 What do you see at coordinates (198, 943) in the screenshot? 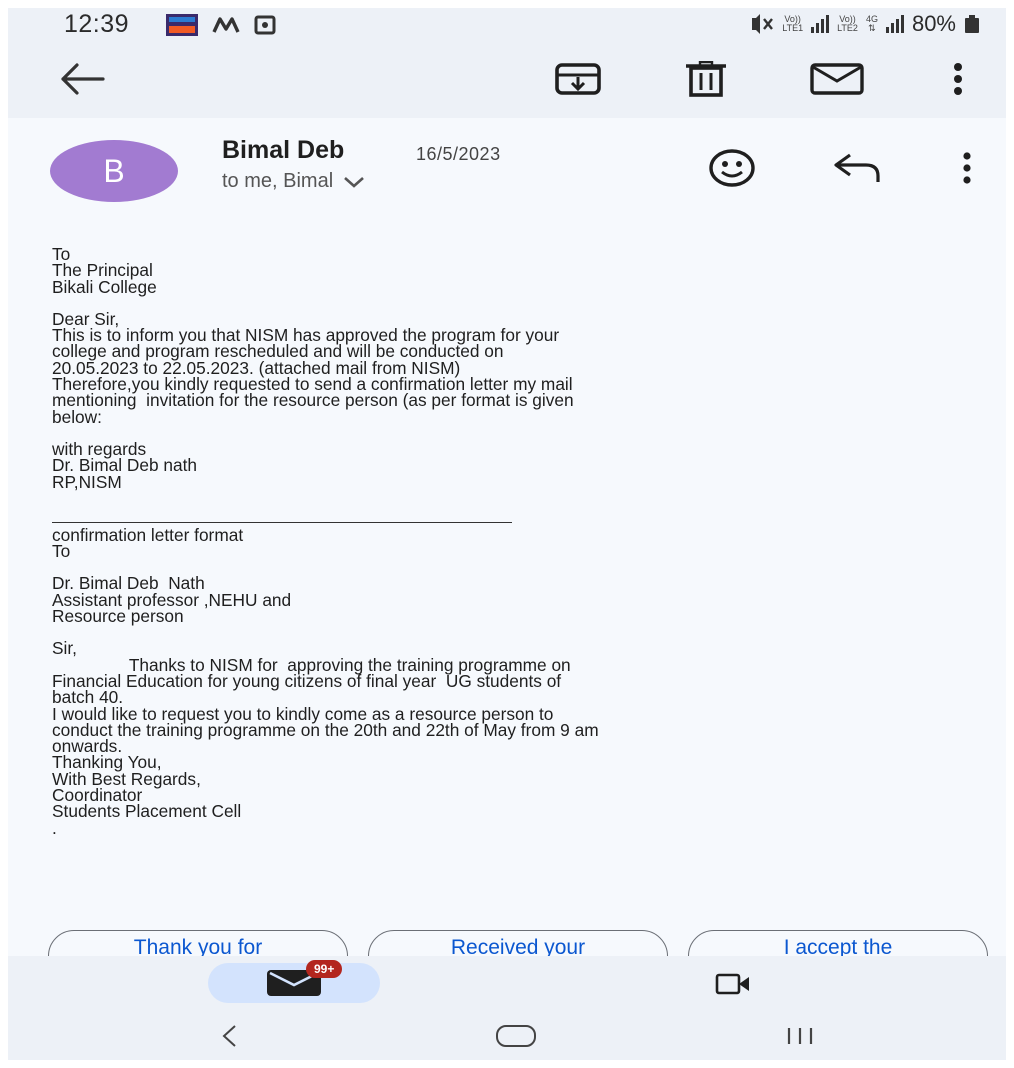
I see `smart-reply-chip: Thank you for` at bounding box center [198, 943].